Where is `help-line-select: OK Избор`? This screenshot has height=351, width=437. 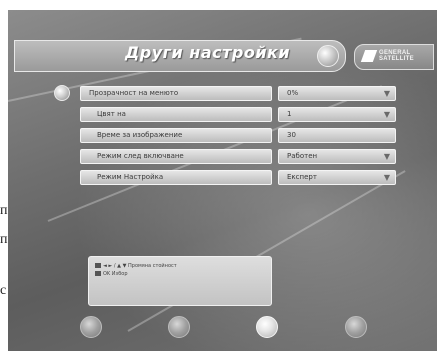
help-line-select: OK Избор is located at coordinates (111, 274).